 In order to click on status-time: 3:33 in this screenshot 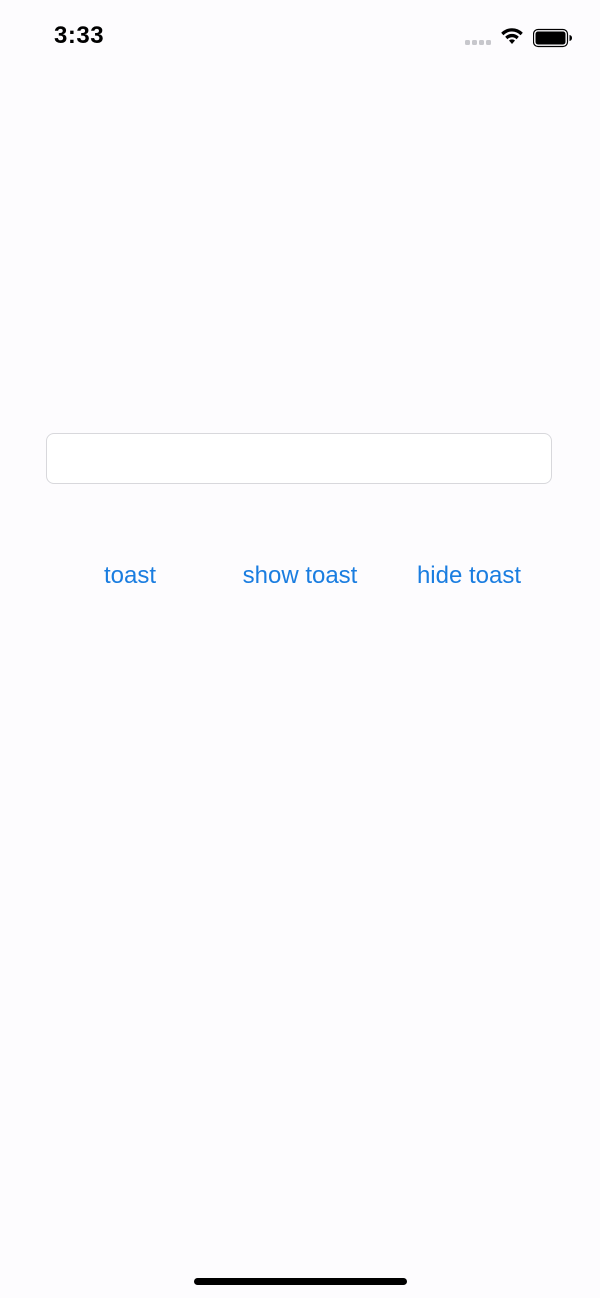, I will do `click(79, 35)`.